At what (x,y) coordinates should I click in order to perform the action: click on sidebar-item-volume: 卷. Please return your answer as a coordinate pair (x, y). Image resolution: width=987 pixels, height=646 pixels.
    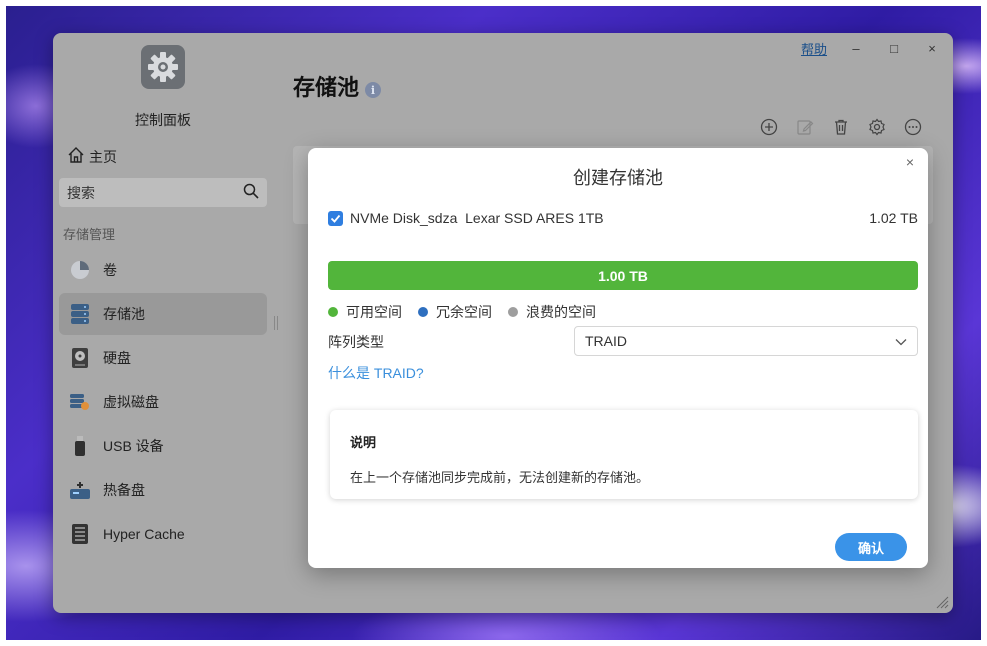
    Looking at the image, I should click on (163, 270).